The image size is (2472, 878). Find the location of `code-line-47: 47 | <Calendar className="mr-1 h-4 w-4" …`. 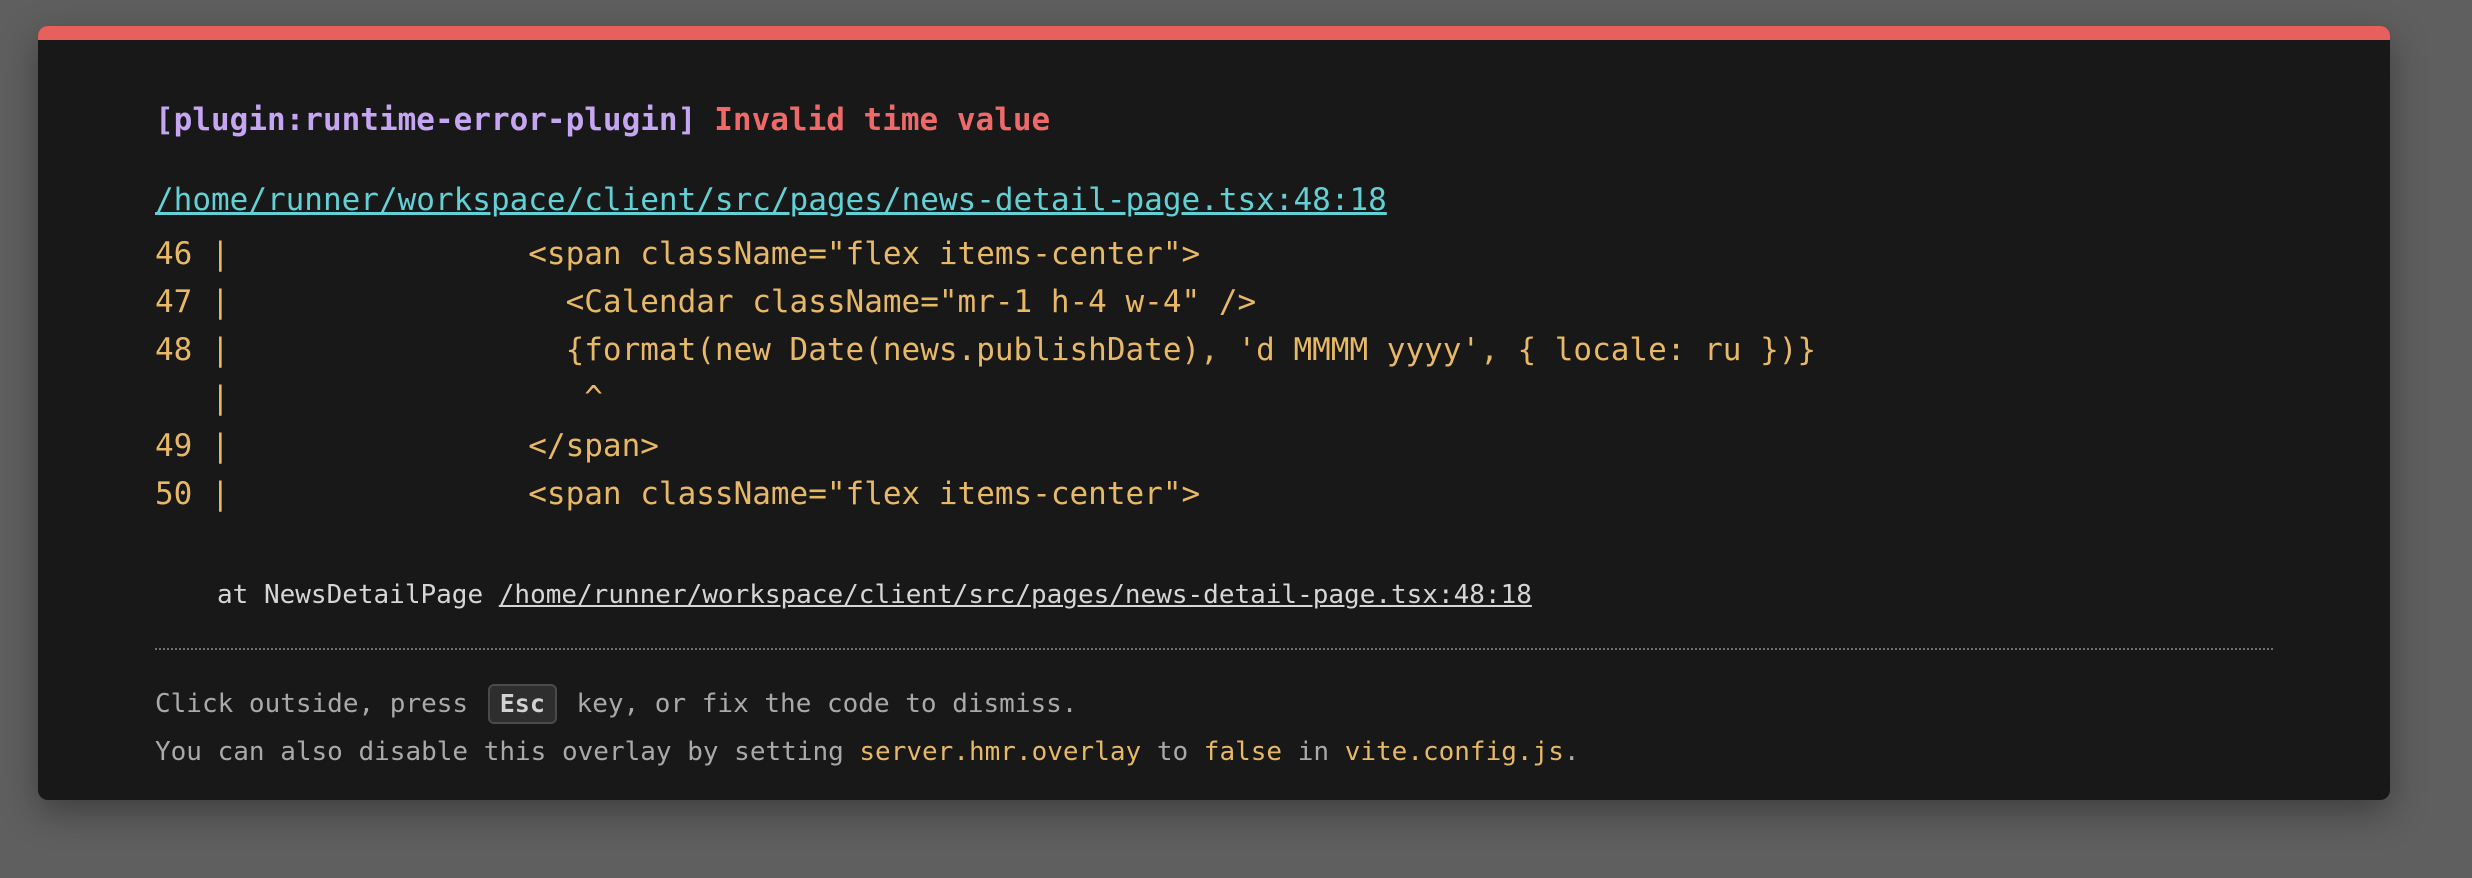

code-line-47: 47 | <Calendar className="mr-1 h-4 w-4" … is located at coordinates (706, 302).